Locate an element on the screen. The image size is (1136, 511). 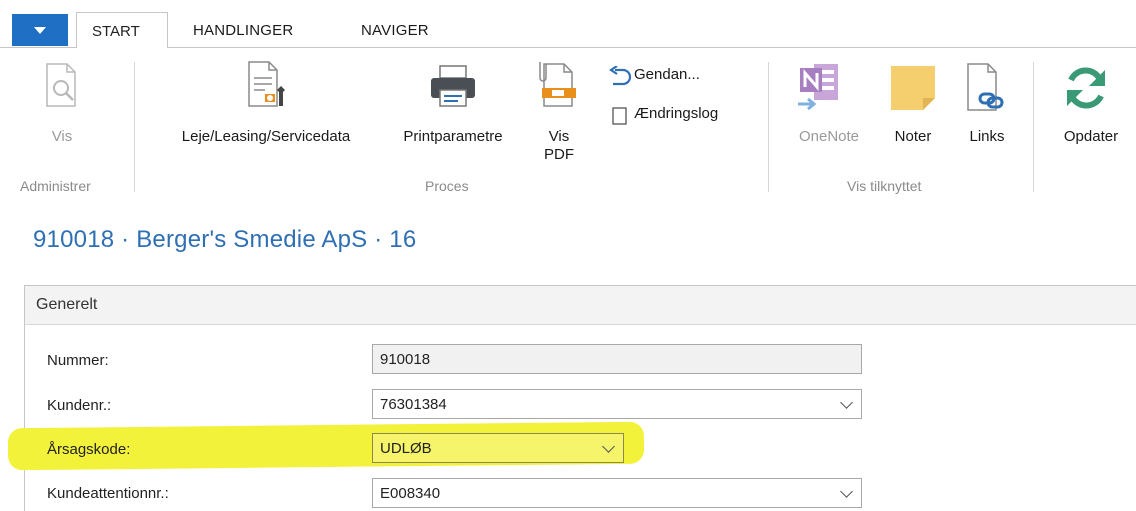
app-menu-button is located at coordinates (40, 30).